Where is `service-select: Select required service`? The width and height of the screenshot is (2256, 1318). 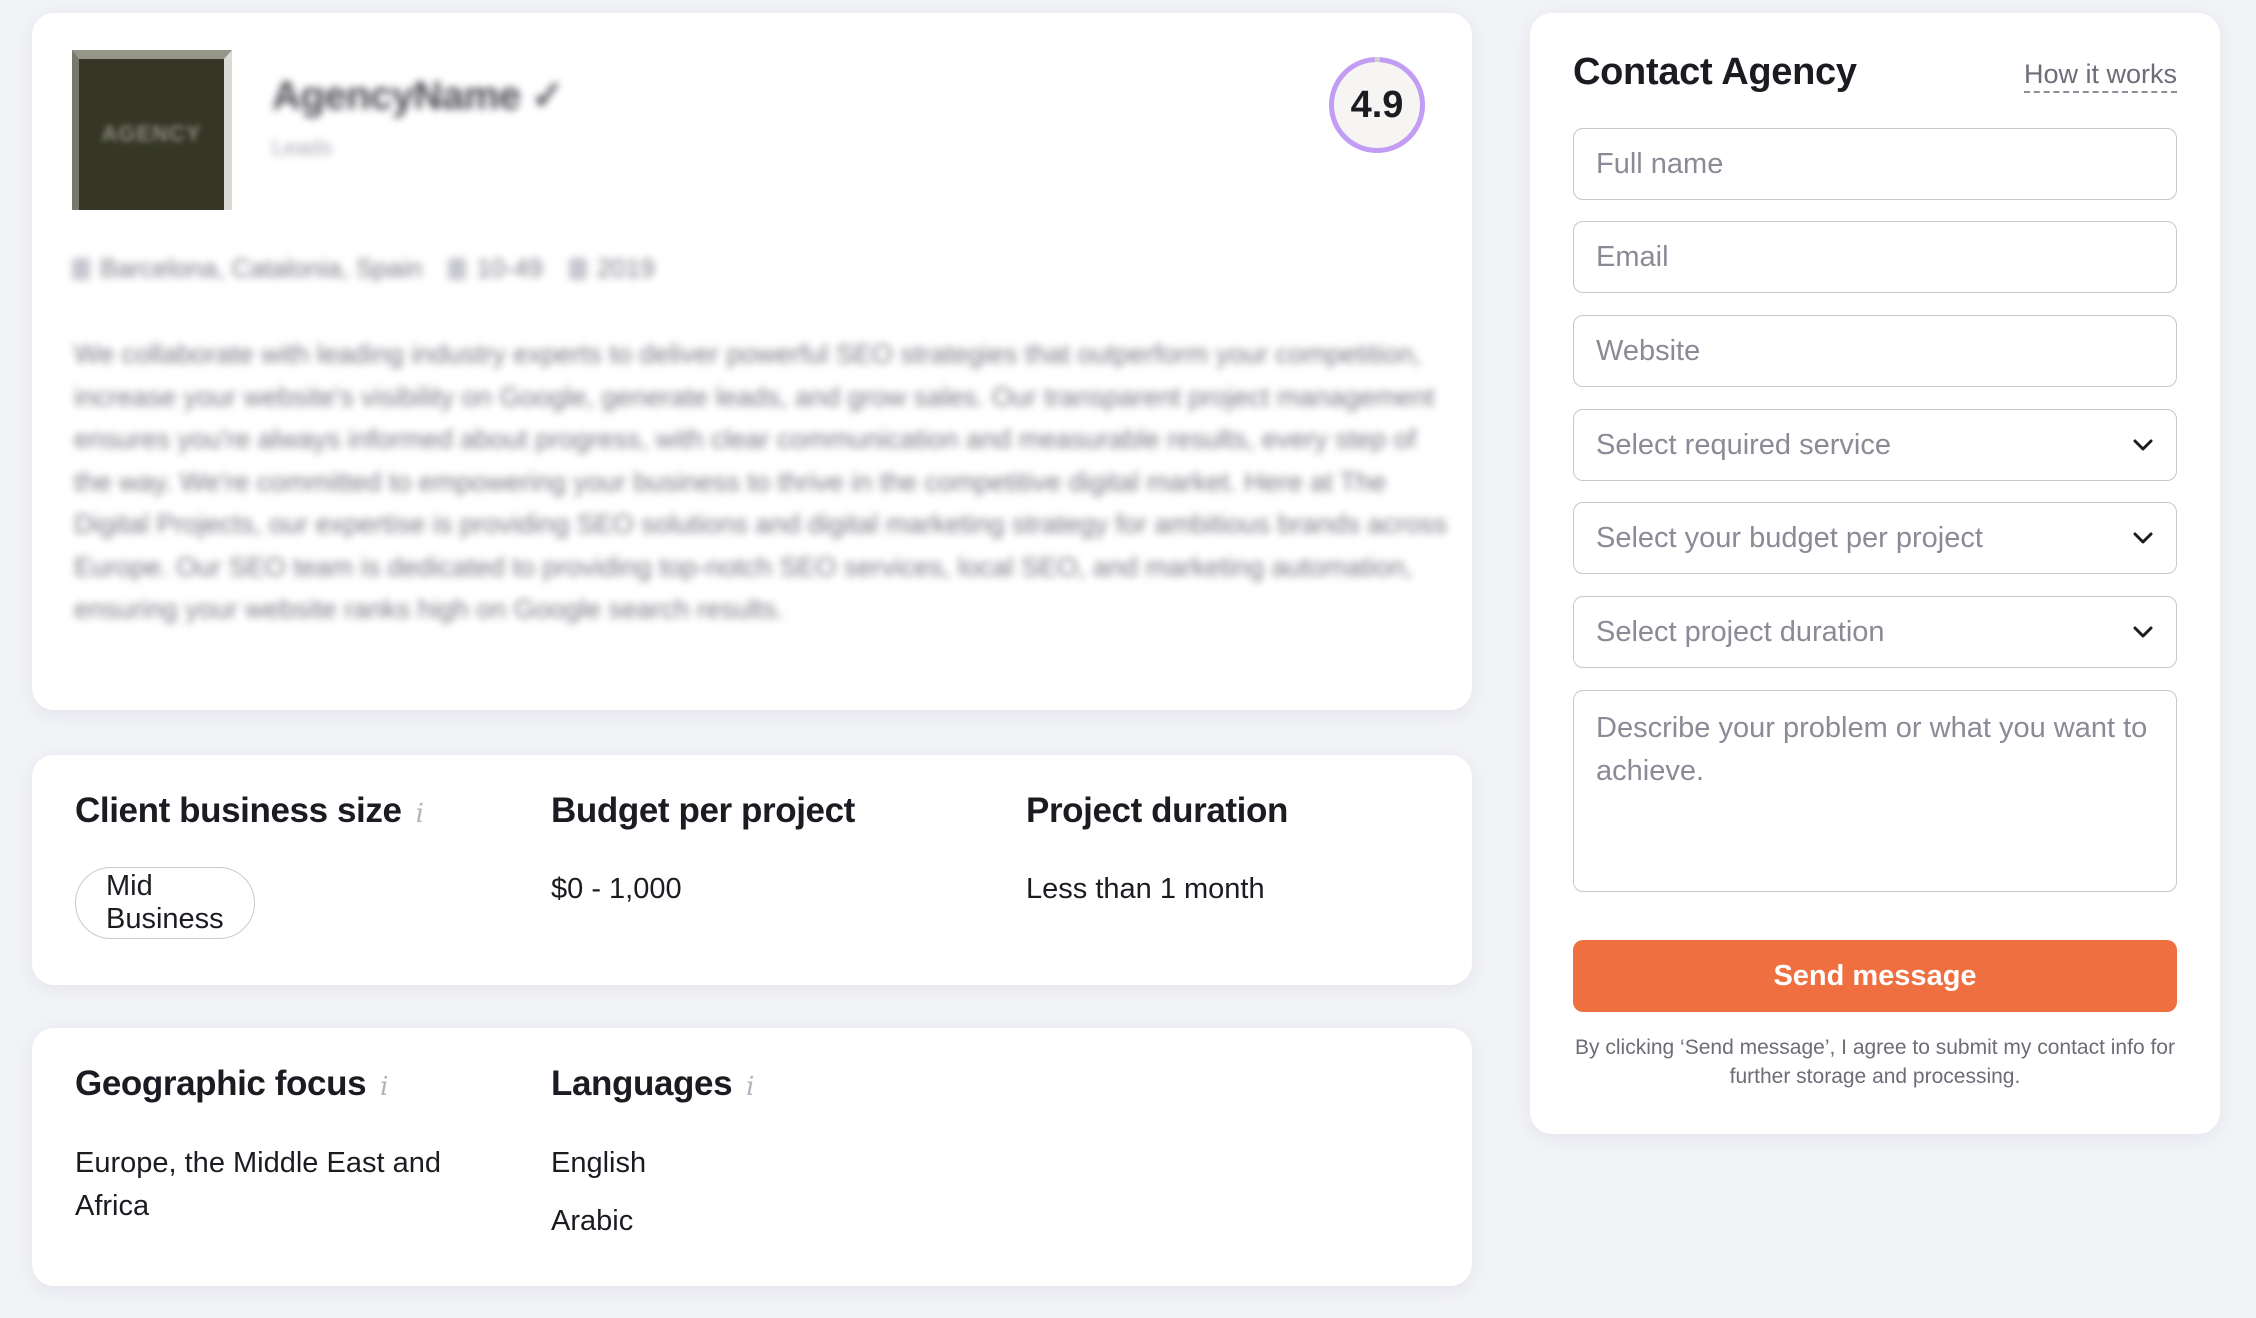 service-select: Select required service is located at coordinates (1875, 445).